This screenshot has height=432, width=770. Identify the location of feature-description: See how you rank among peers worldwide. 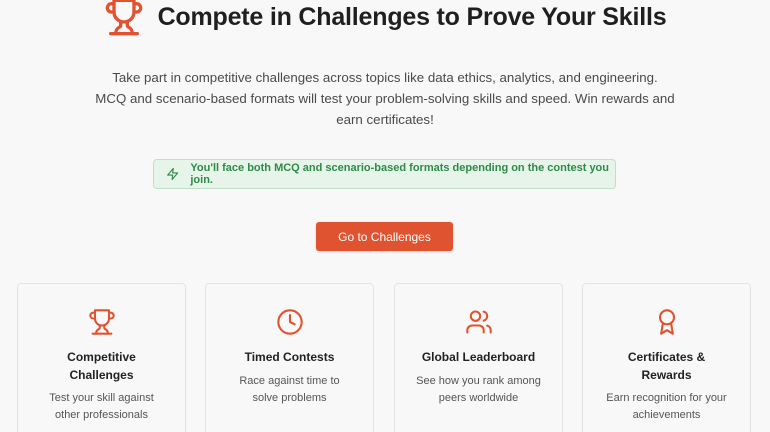
(478, 389).